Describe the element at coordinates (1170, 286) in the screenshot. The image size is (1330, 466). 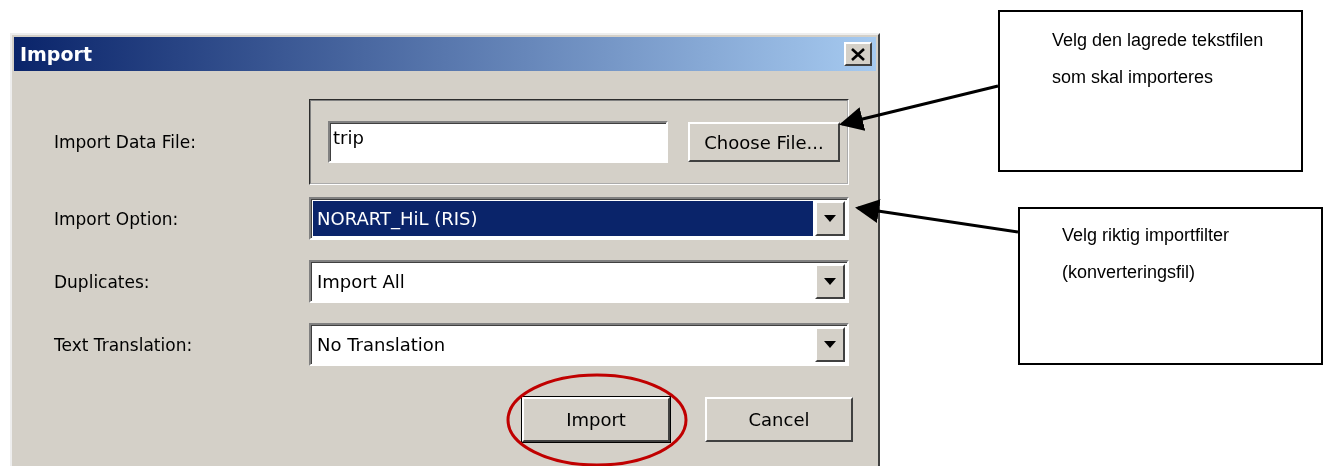
I see `callout-text: Velg riktig importfilter (konverteringsfil)` at that location.